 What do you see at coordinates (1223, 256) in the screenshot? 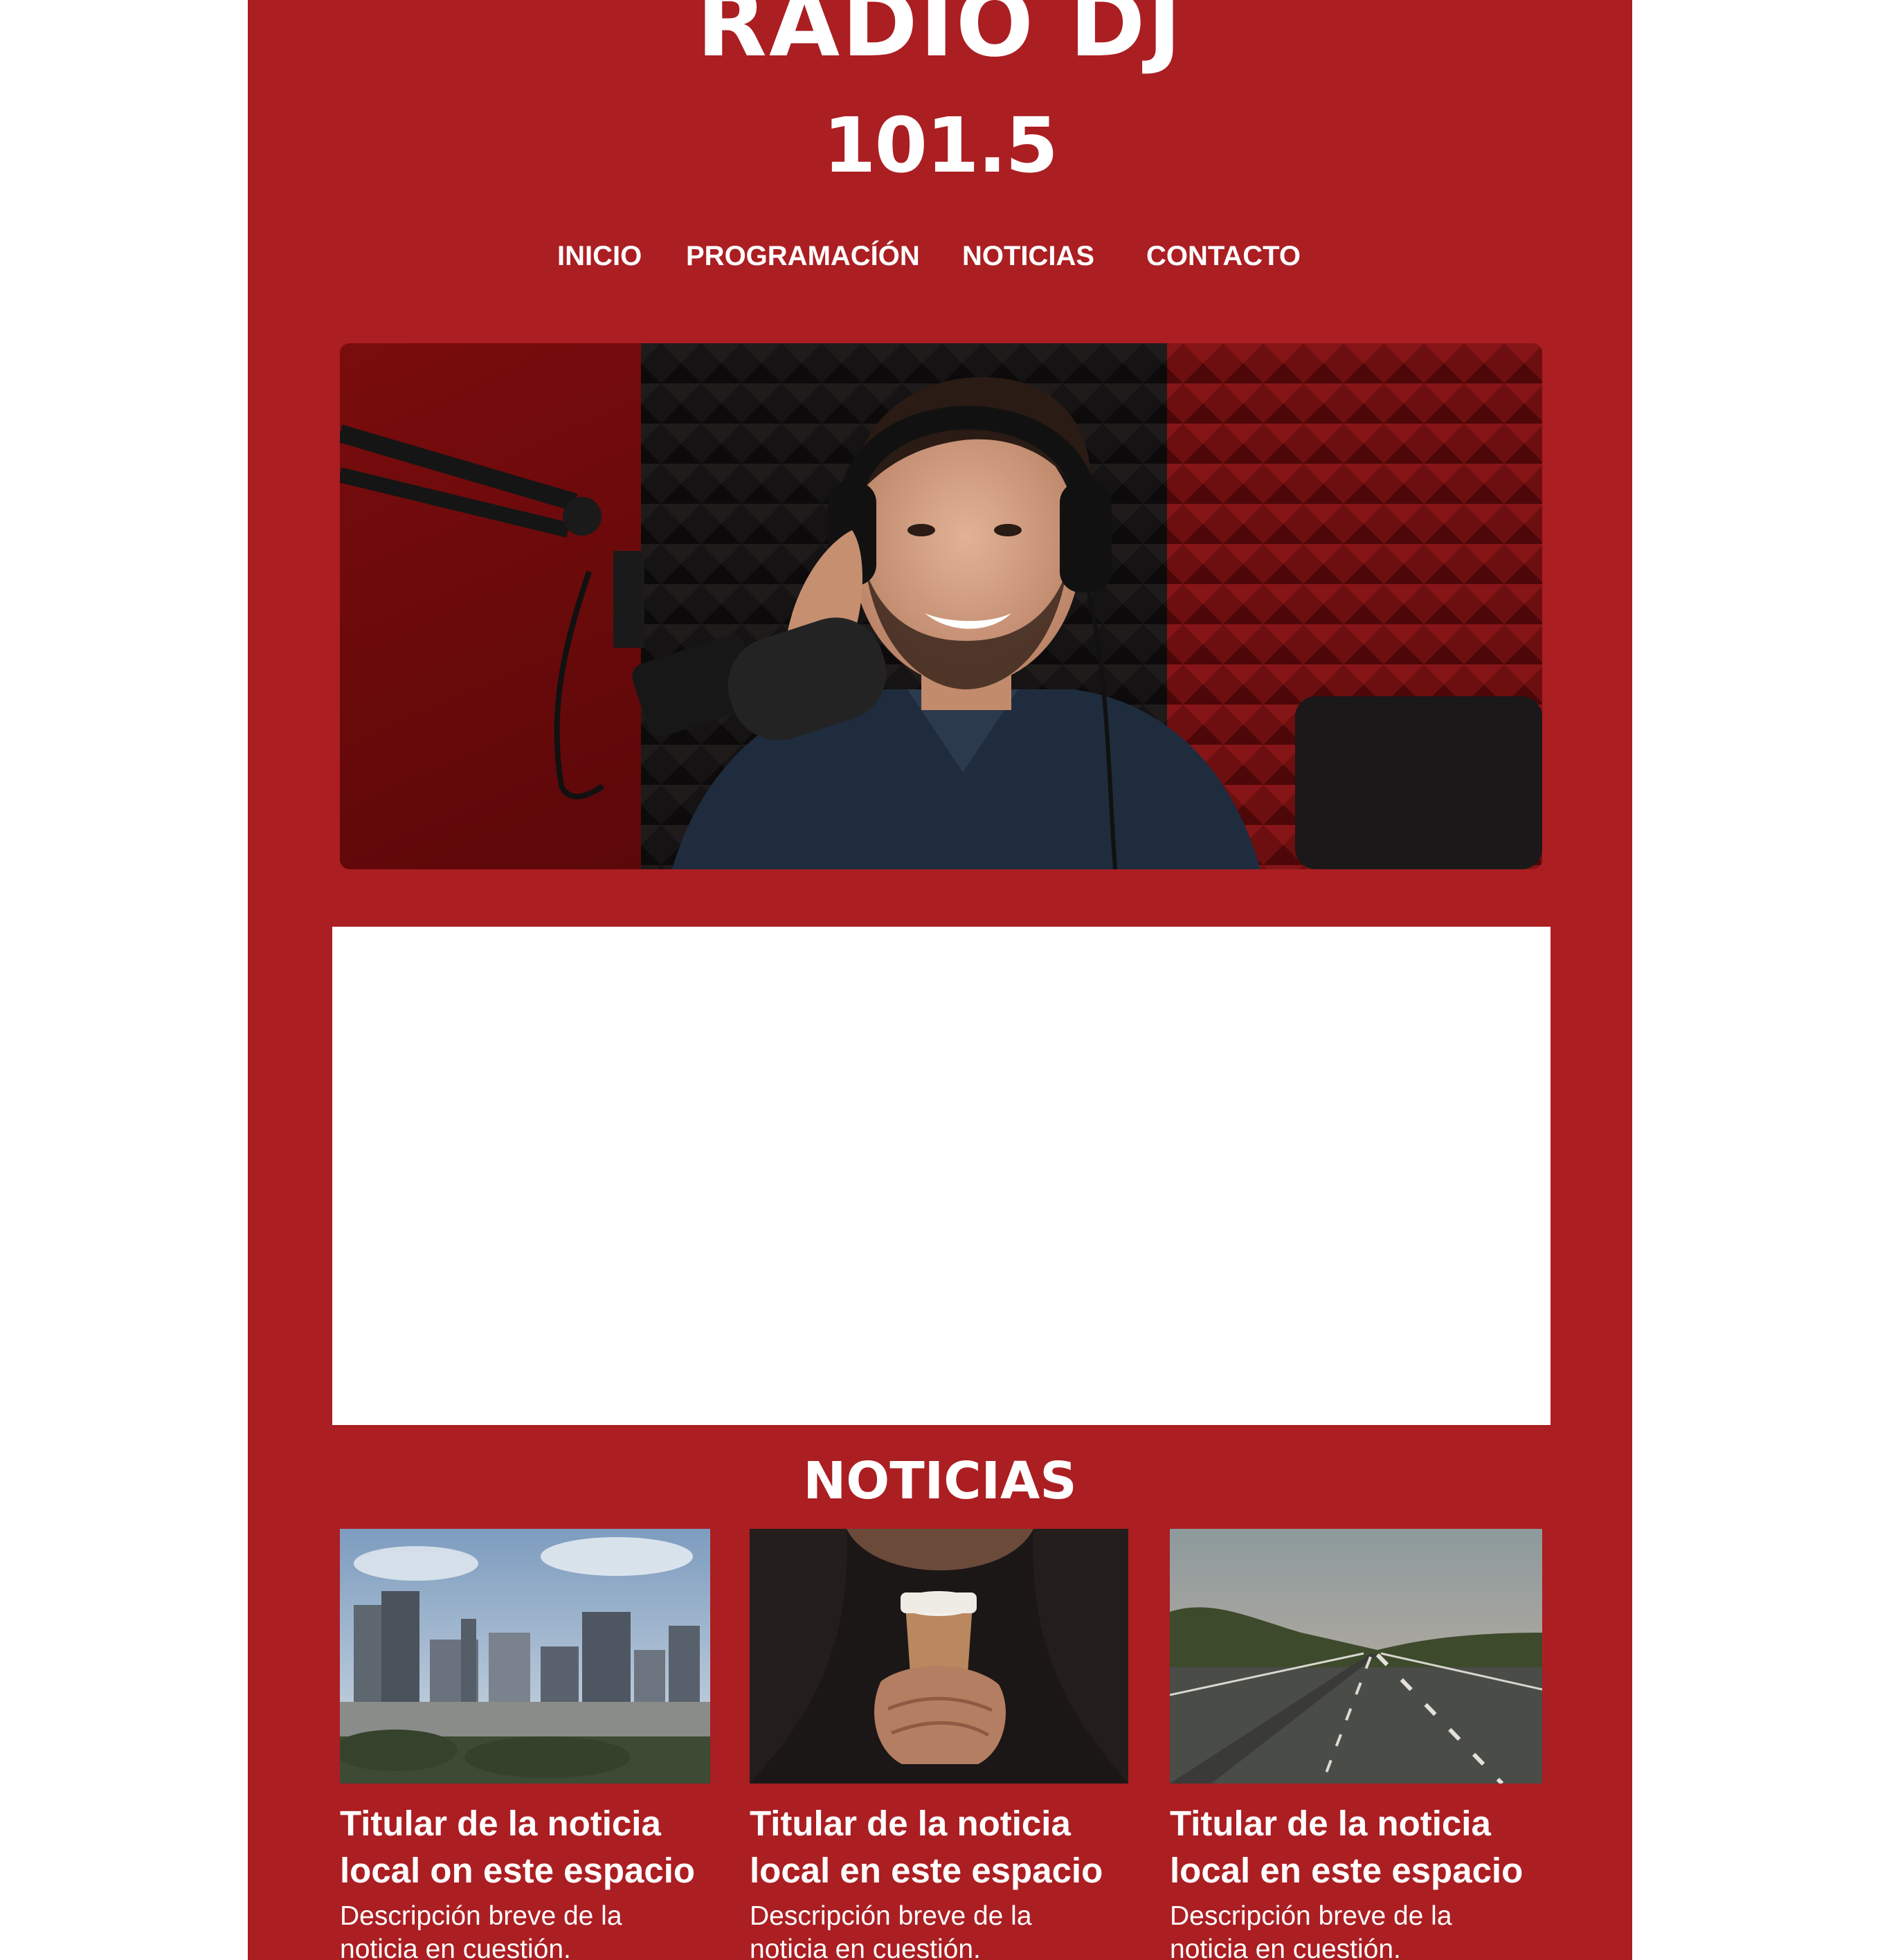
I see `nav-link-contacto: CONTACTO` at bounding box center [1223, 256].